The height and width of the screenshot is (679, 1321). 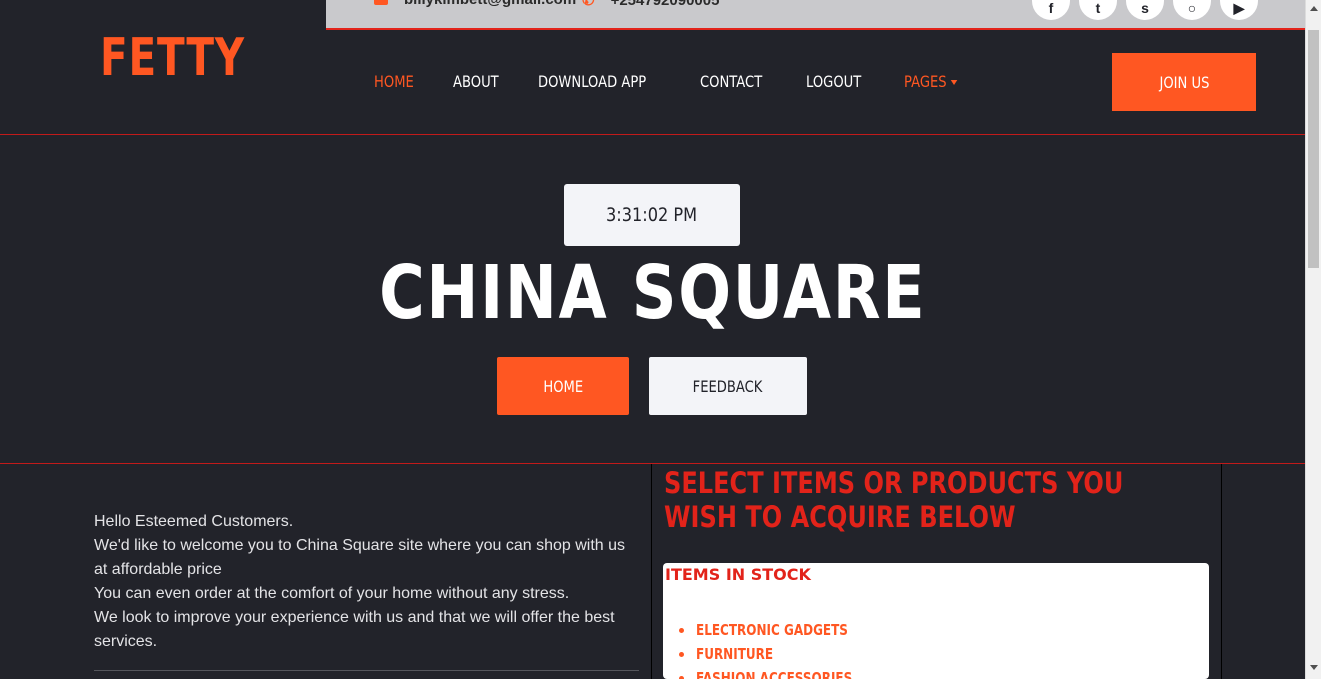 What do you see at coordinates (1098, 10) in the screenshot?
I see `twitter-icon: t` at bounding box center [1098, 10].